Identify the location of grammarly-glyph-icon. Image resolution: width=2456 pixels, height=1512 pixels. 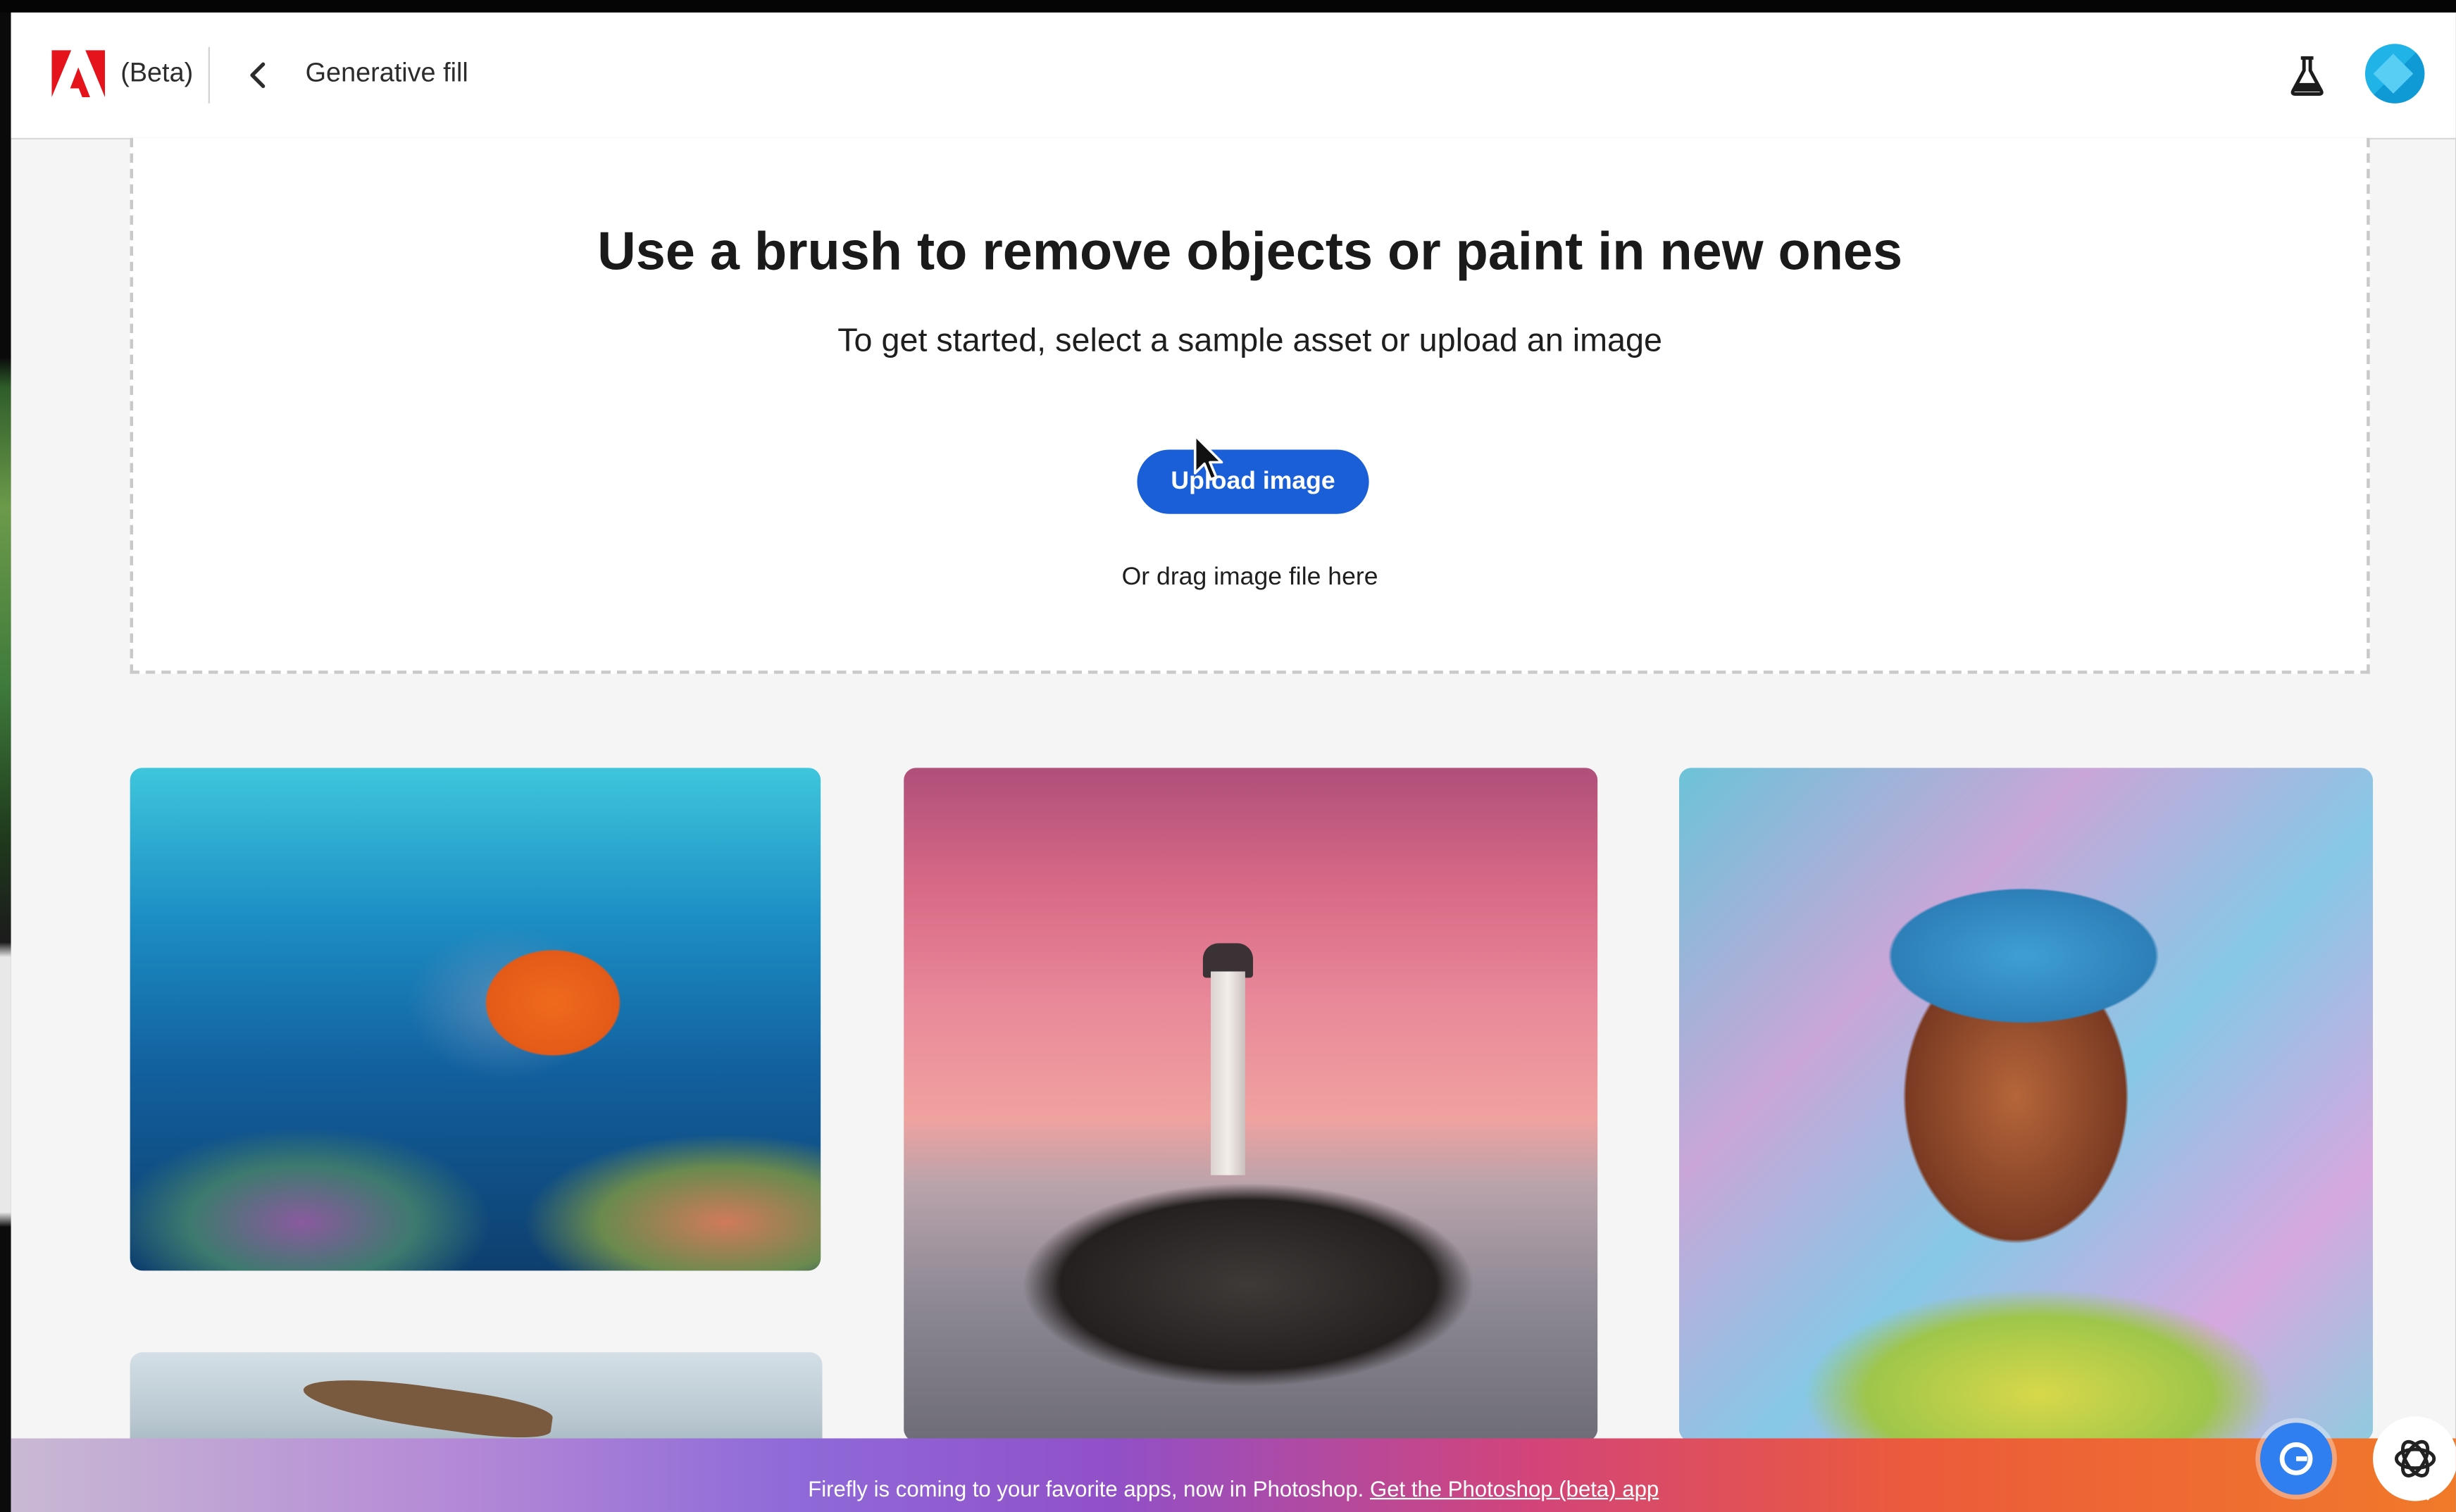
(2296, 1458).